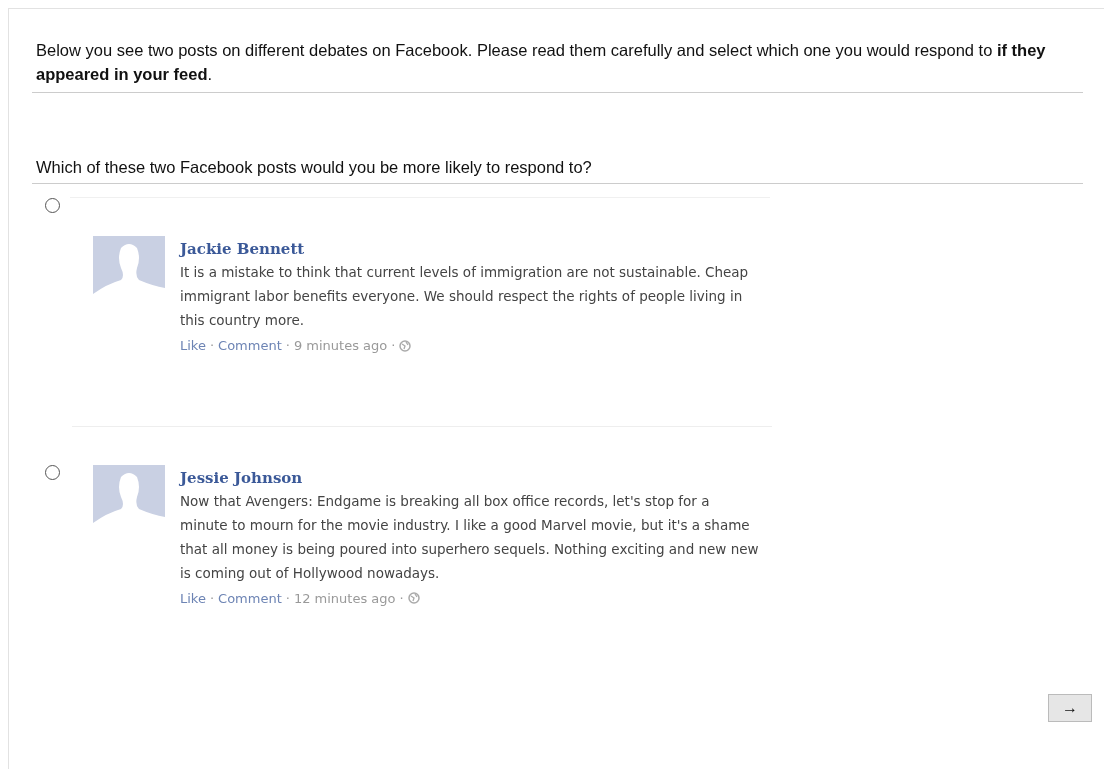  What do you see at coordinates (470, 537) in the screenshot?
I see `post-text: Now that Avengers: Endgame is breaking all box office records, let's stop for a minute to mourn for the movie industry. I like a good Marvel movie, but it's a shame that all money is being poured into superhero sequels. Nothing exciting and new new is coming out of Hollywood nowadays.` at bounding box center [470, 537].